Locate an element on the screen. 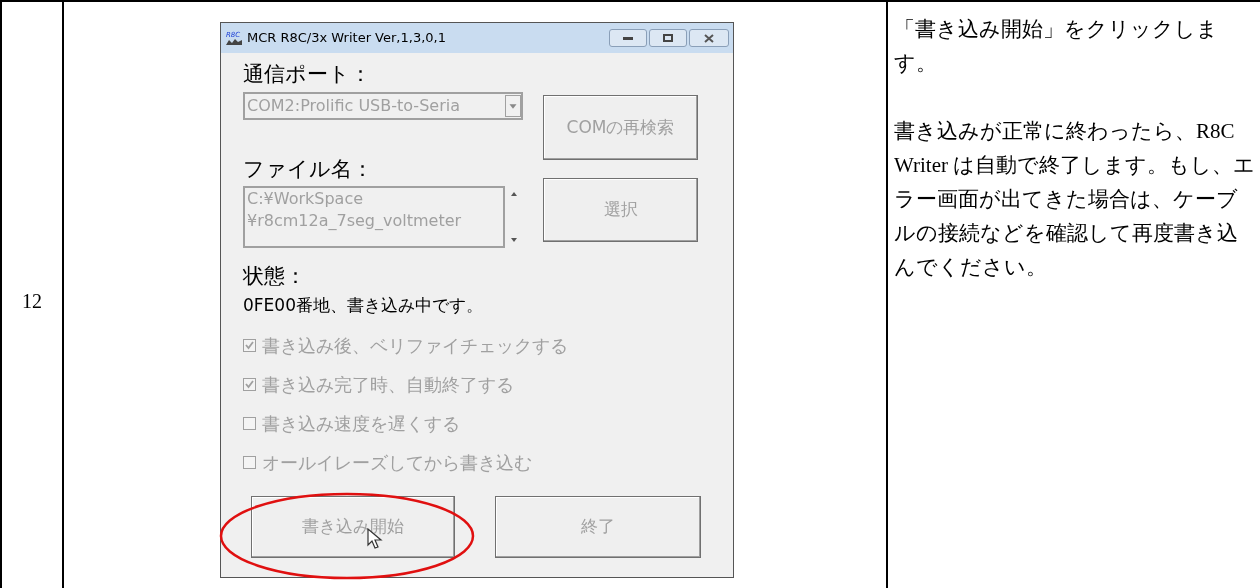 This screenshot has height=588, width=1260. step-number: 12 is located at coordinates (32, 301).